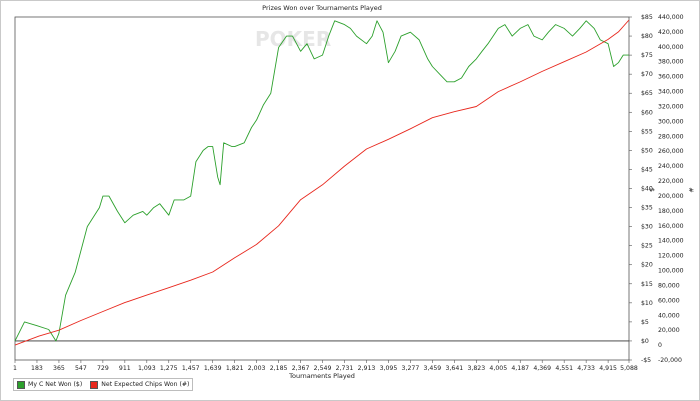 The height and width of the screenshot is (401, 700). What do you see at coordinates (147, 368) in the screenshot?
I see `x-tick-label: 1,093` at bounding box center [147, 368].